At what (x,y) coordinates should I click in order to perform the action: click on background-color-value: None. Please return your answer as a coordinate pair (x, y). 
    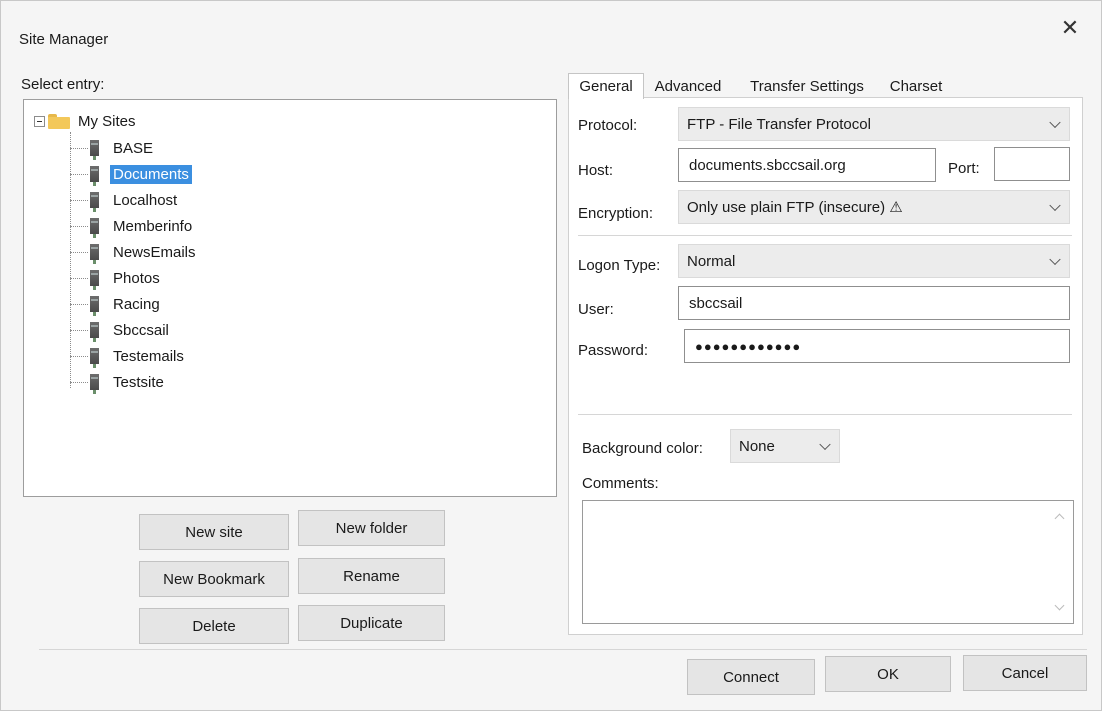
    Looking at the image, I should click on (757, 446).